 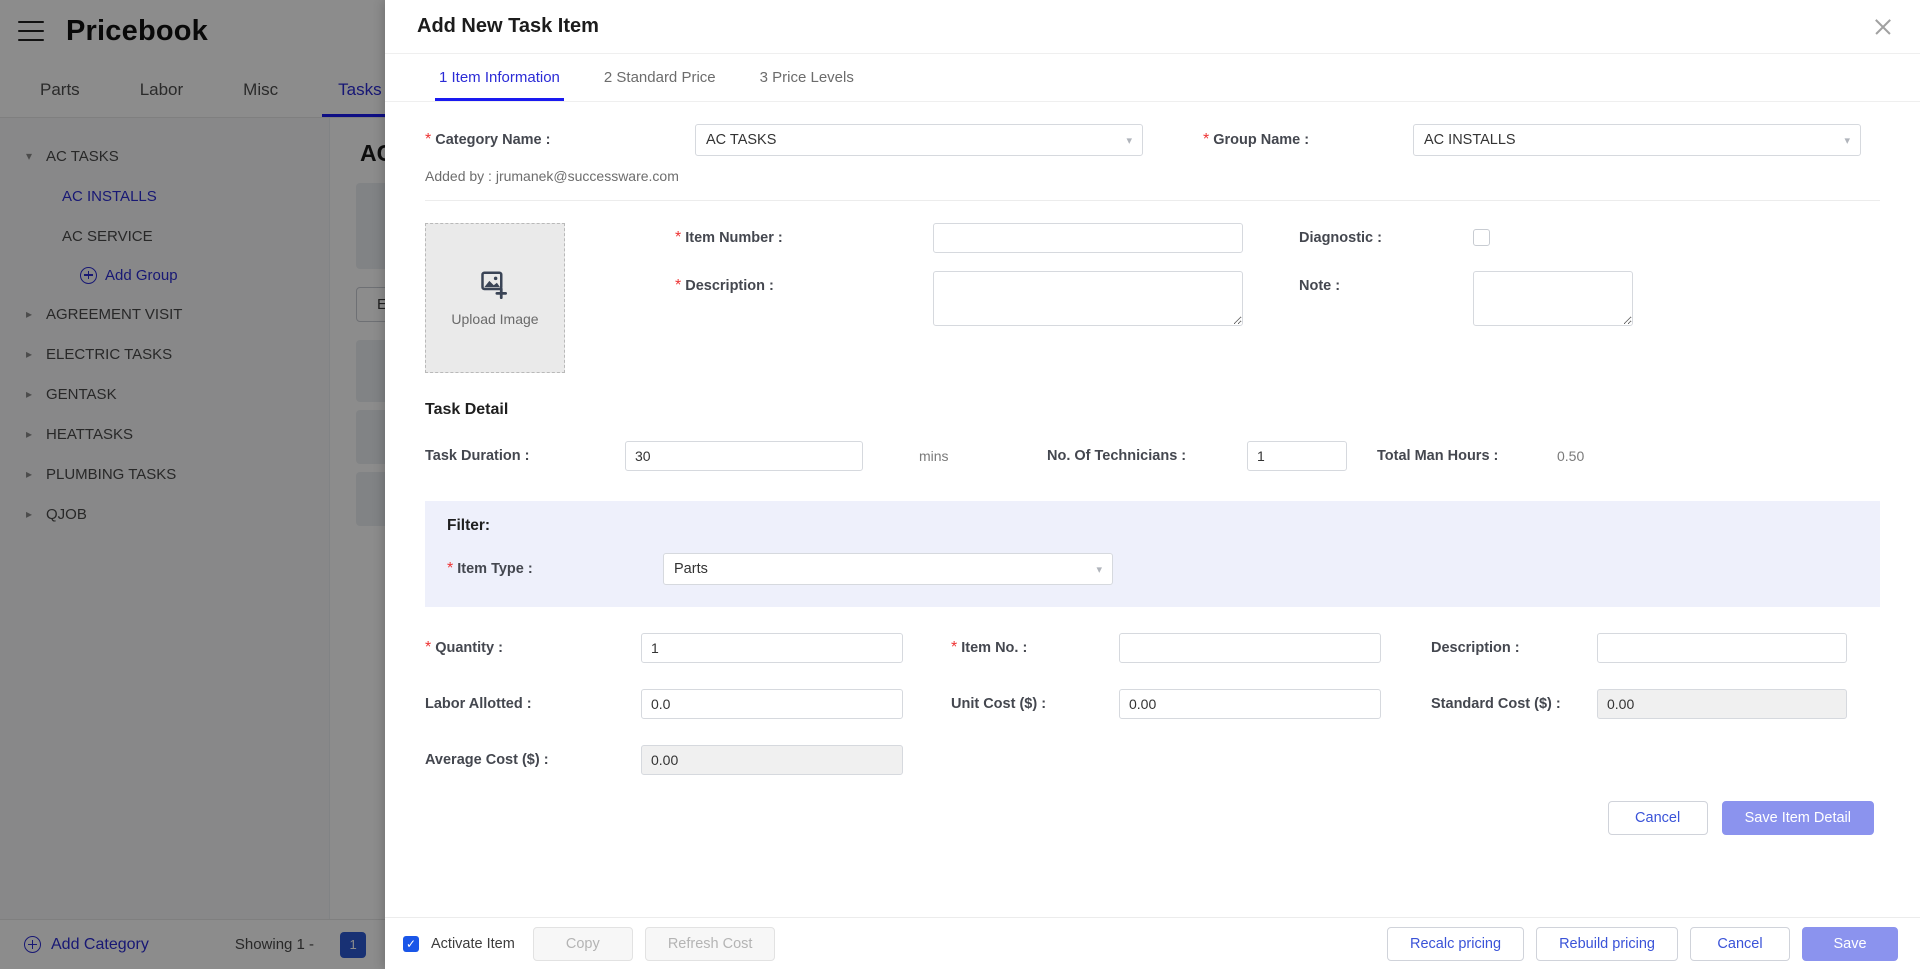 I want to click on quantity-row: *Quantity : *Item No. : Description :, so click(x=1152, y=635).